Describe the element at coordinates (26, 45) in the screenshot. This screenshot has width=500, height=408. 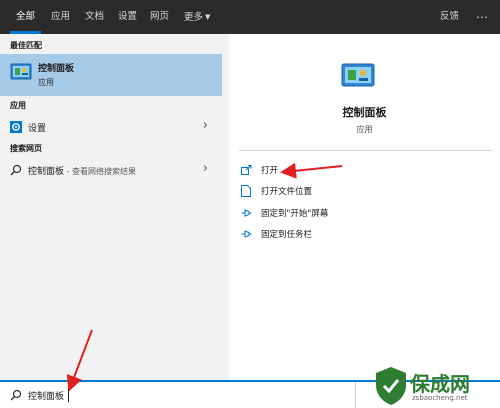
I see `best-match-header: 最佳匹配` at that location.